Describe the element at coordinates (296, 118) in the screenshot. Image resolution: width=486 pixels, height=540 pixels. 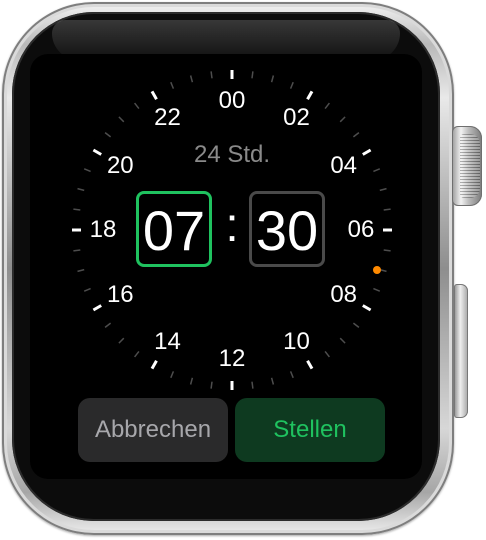
I see `dial-number: 02` at that location.